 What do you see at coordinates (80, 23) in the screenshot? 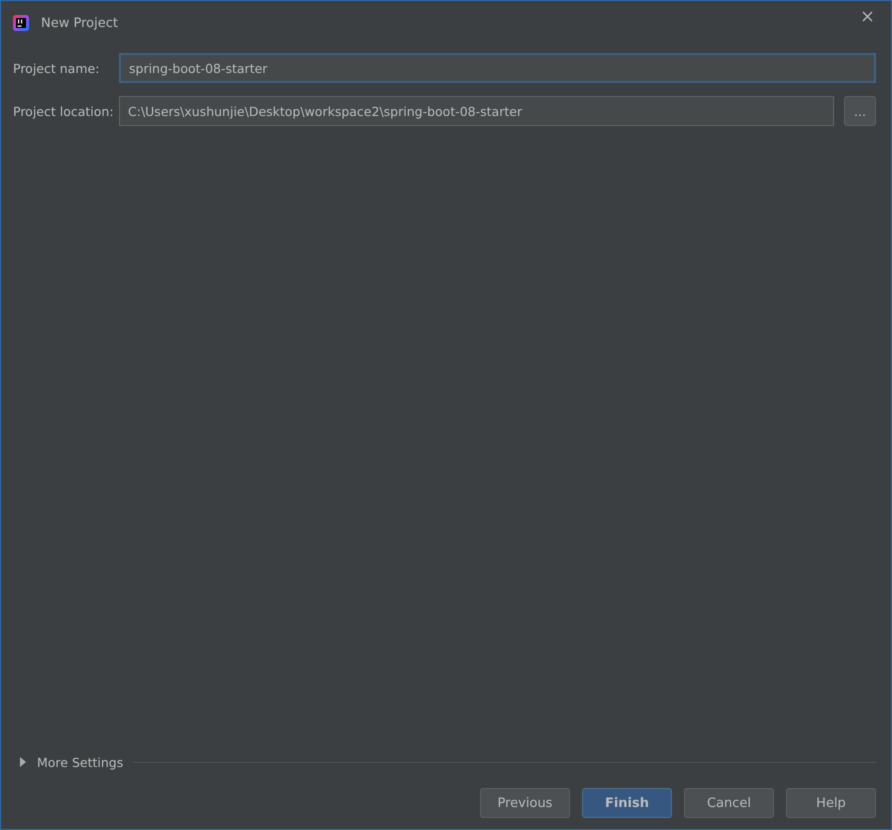
I see `window-title: New Project` at bounding box center [80, 23].